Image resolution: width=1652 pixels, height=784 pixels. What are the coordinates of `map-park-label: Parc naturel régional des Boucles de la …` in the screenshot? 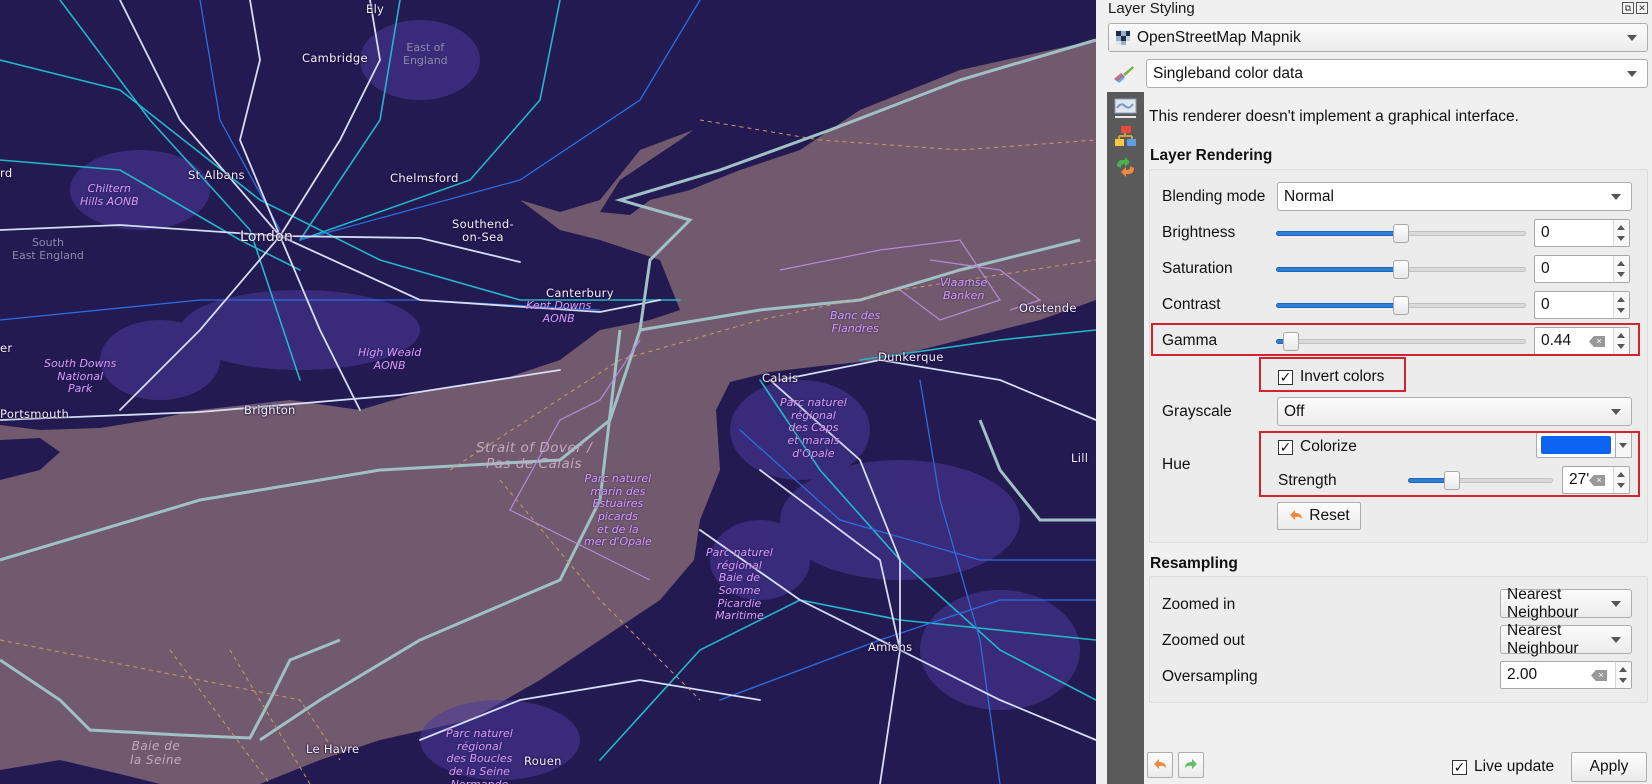 It's located at (479, 755).